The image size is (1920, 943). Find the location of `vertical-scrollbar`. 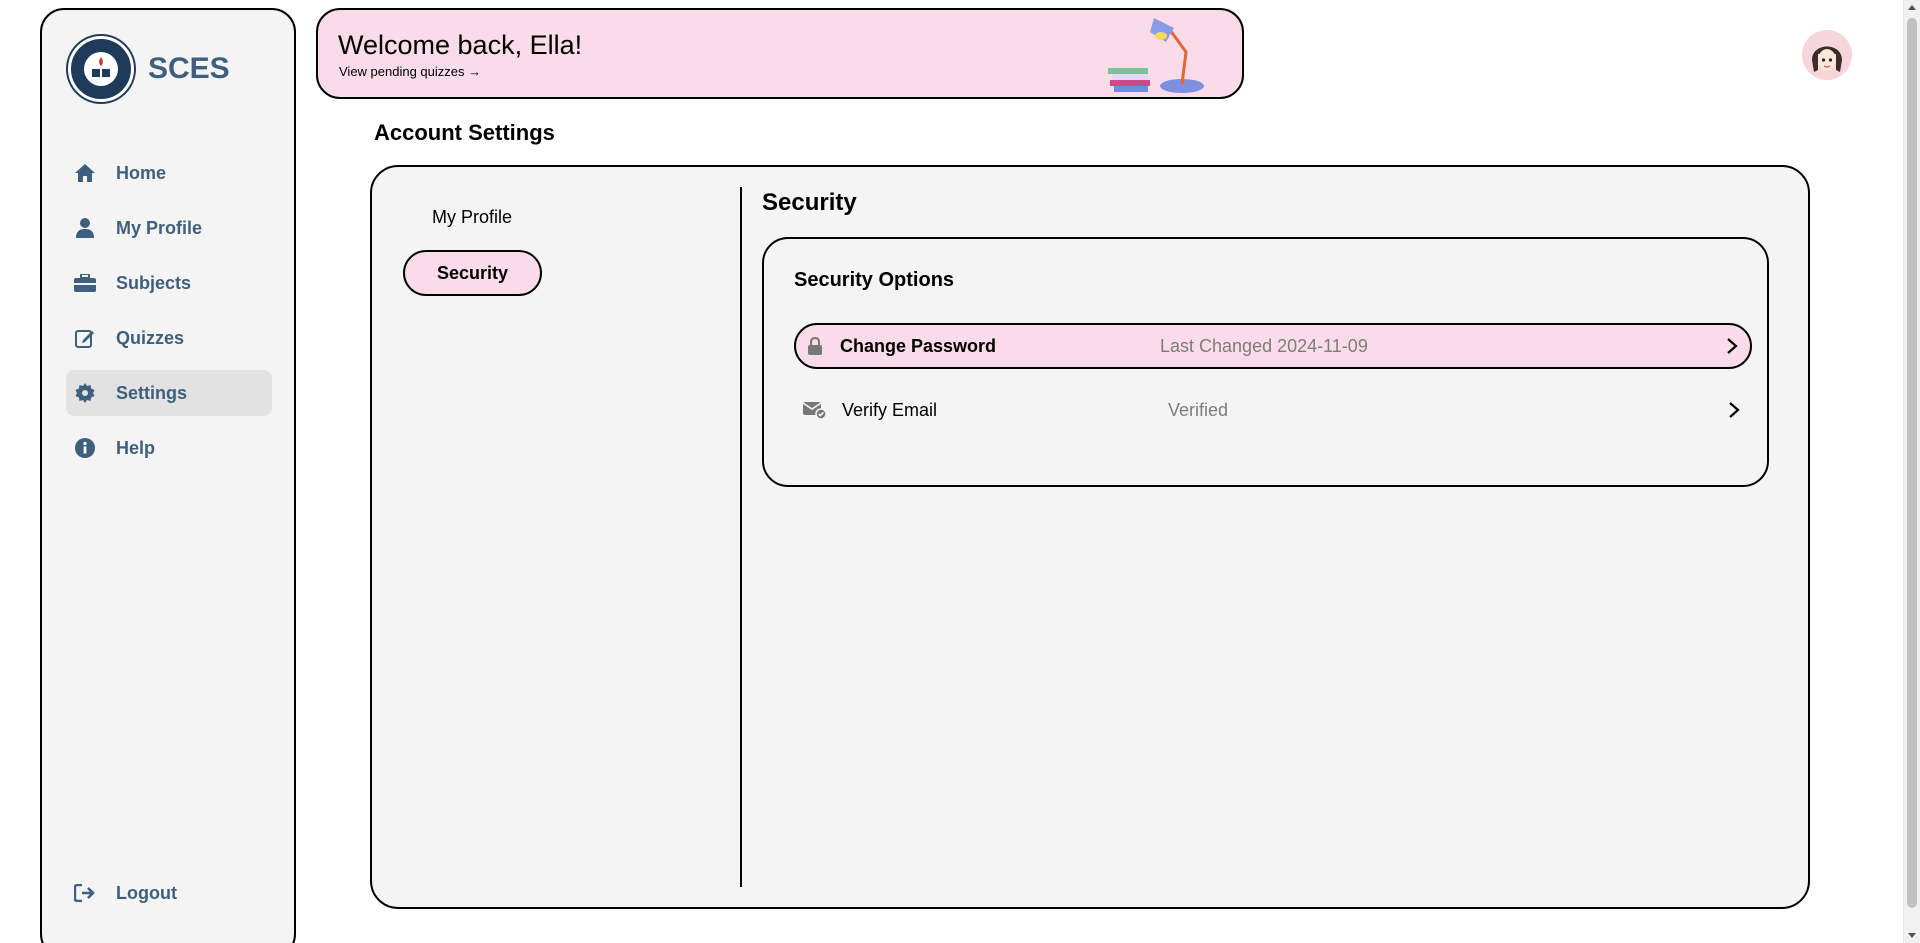

vertical-scrollbar is located at coordinates (1911, 471).